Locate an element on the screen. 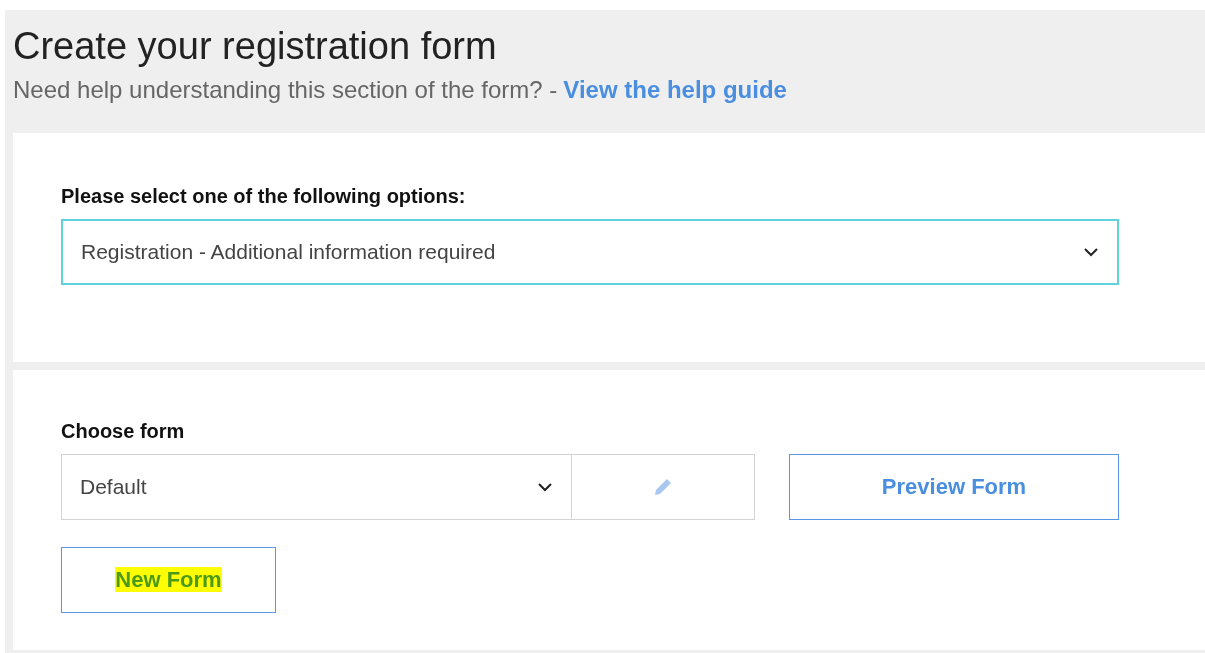 This screenshot has width=1205, height=653. help-text: Need help understanding this section of the form? - is located at coordinates (285, 89).